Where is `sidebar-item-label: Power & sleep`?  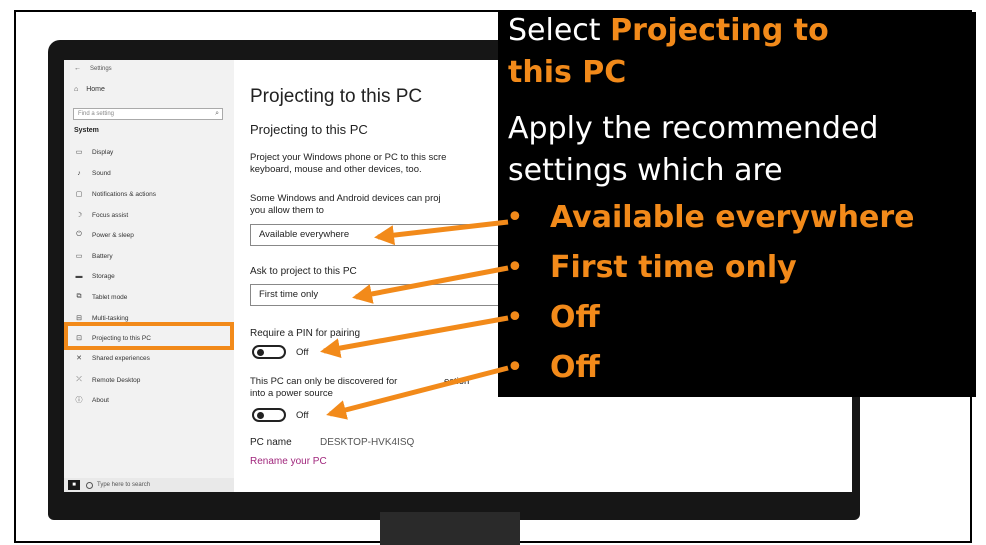 sidebar-item-label: Power & sleep is located at coordinates (113, 235).